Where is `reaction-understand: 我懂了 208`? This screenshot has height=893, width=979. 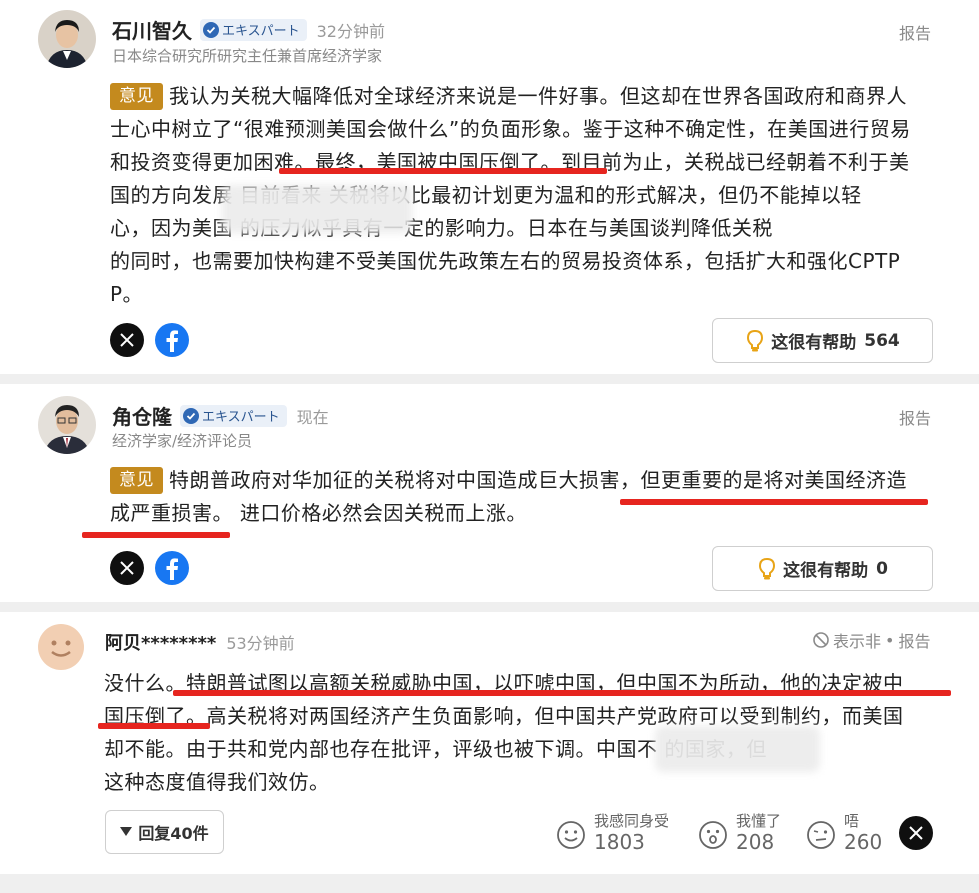 reaction-understand: 我懂了 208 is located at coordinates (739, 833).